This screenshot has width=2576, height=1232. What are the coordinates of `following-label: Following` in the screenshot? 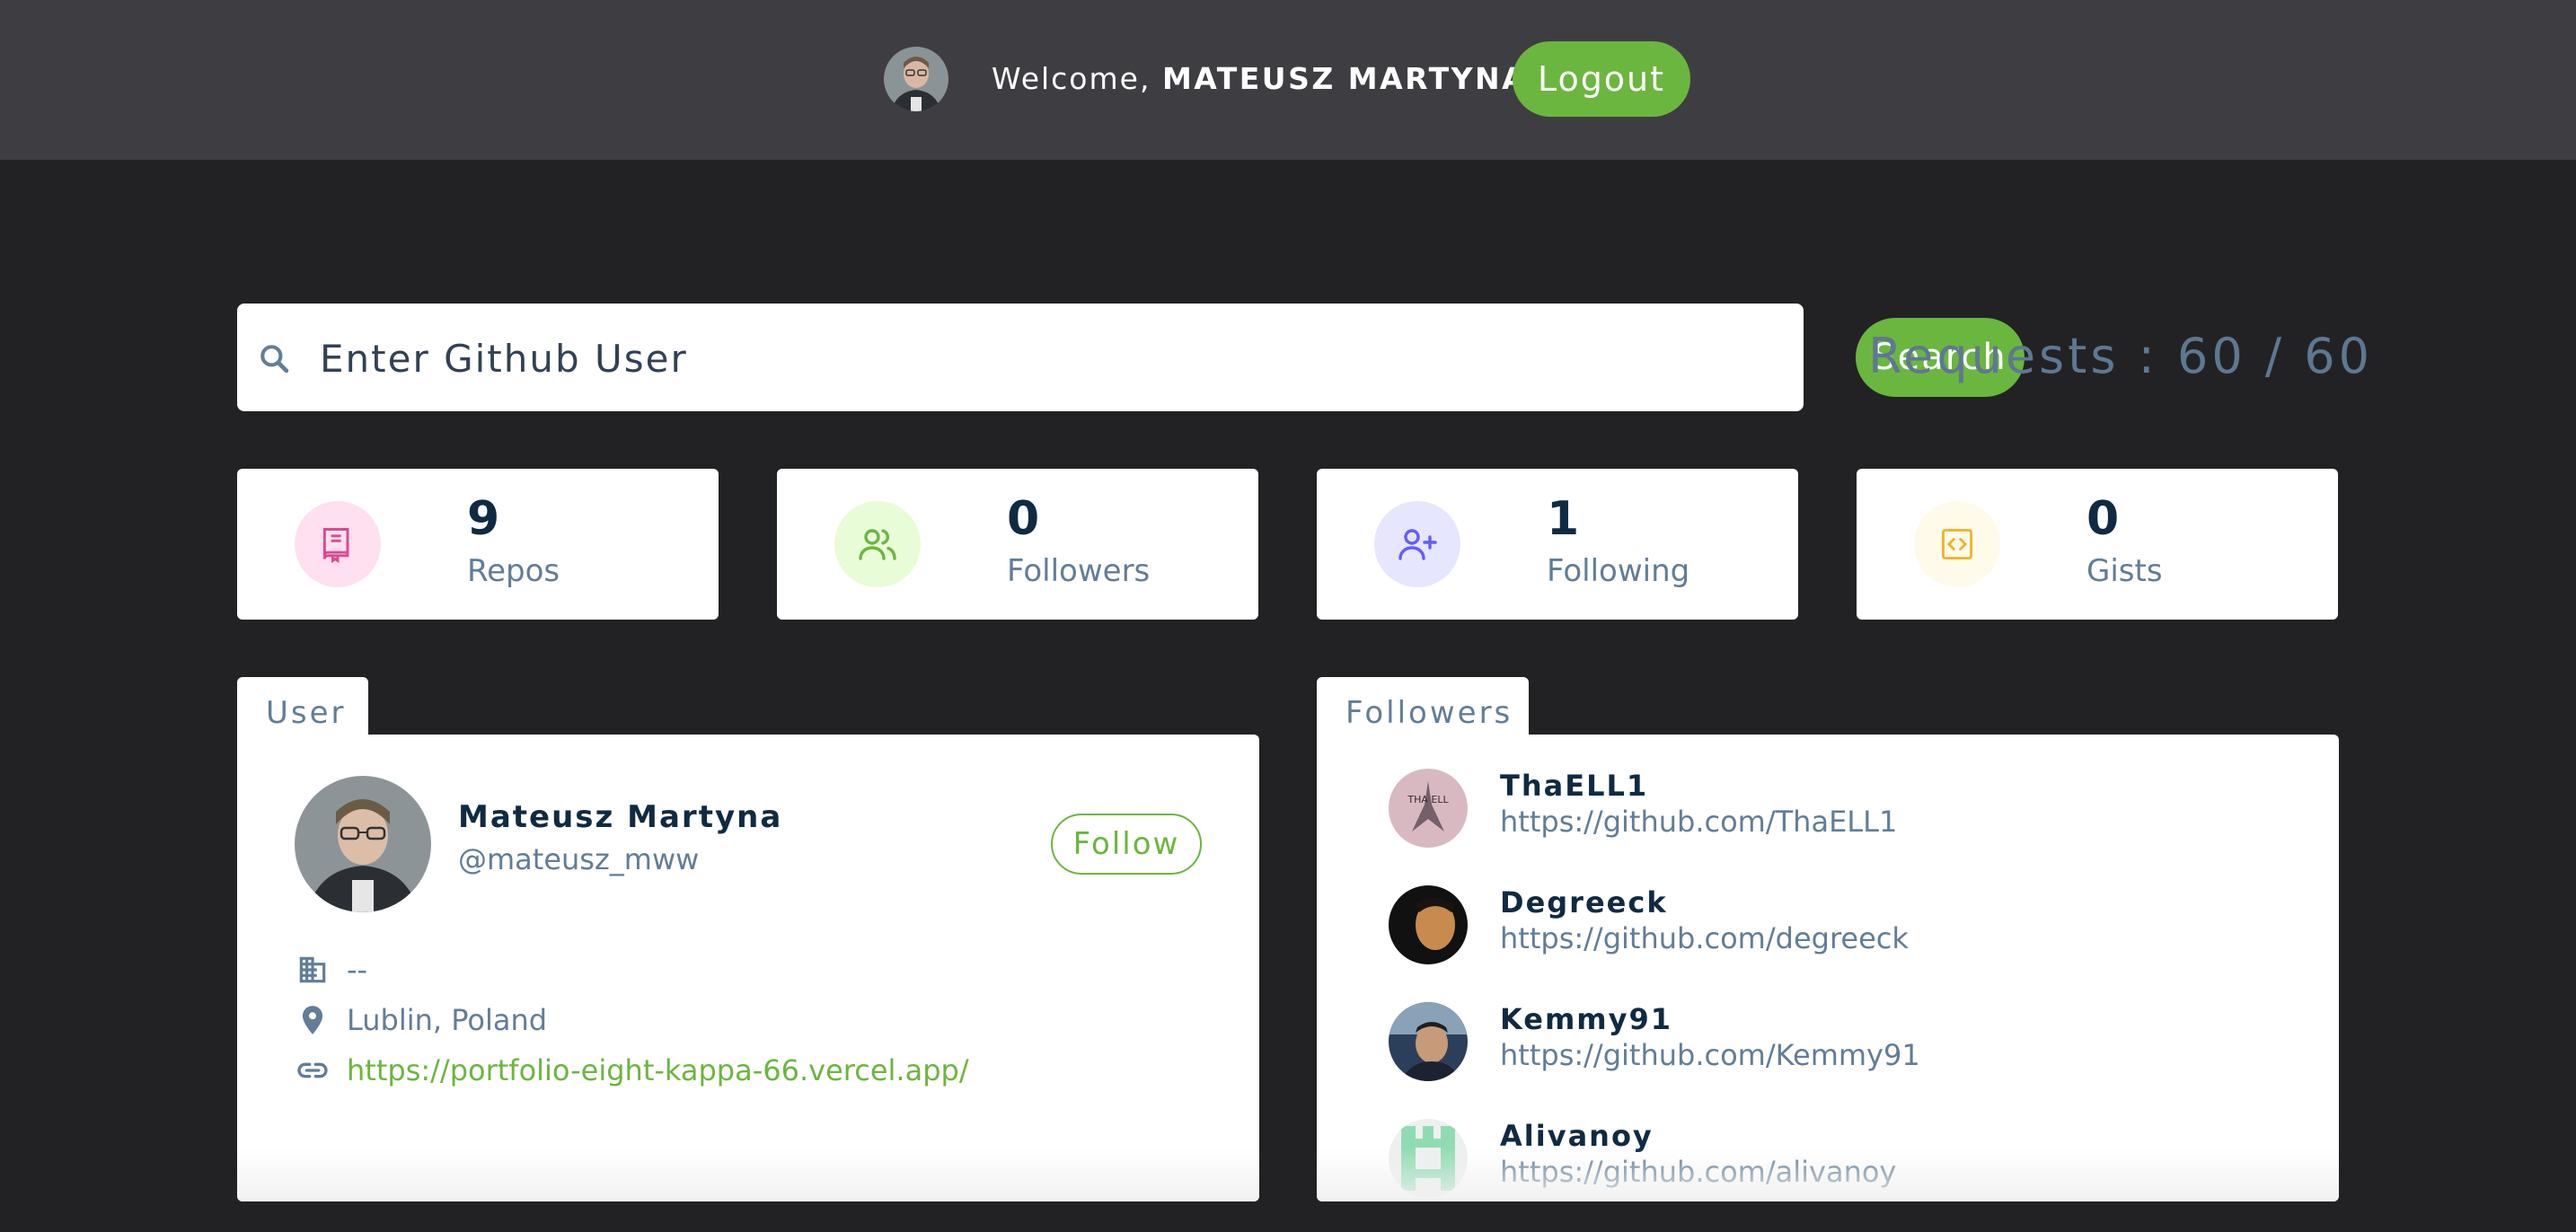 It's located at (1618, 571).